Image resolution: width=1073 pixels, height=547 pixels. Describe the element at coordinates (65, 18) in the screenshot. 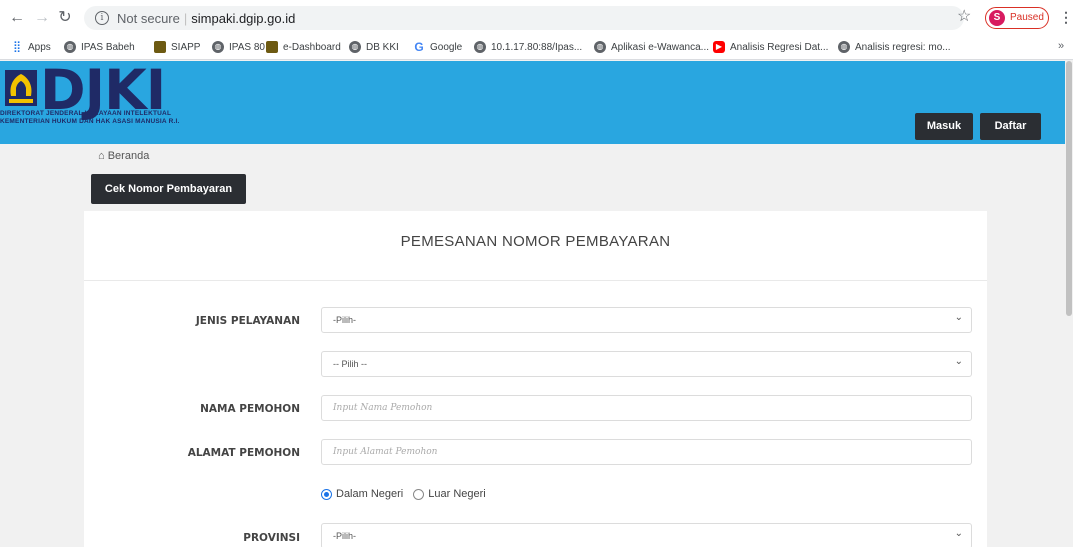

I see `reload-icon: ↻` at that location.